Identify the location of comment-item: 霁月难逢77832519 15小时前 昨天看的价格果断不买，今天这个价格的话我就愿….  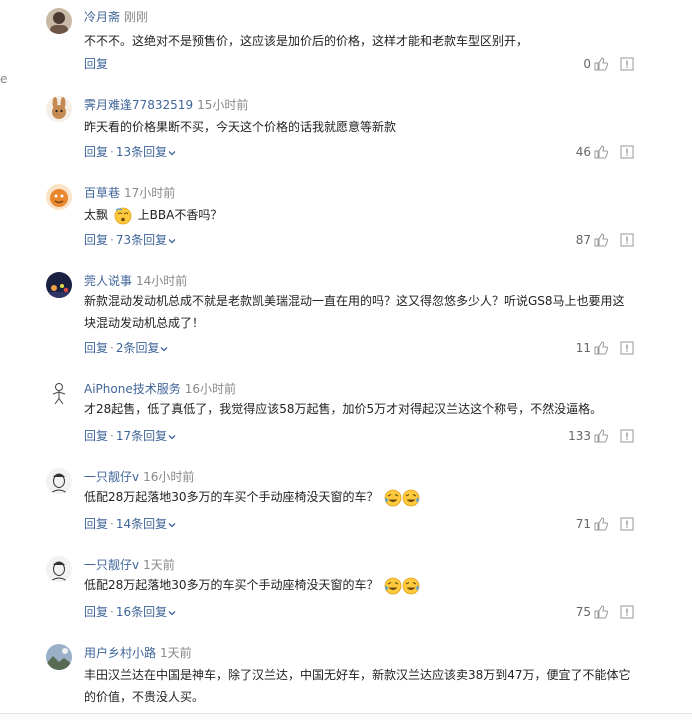
(346, 131).